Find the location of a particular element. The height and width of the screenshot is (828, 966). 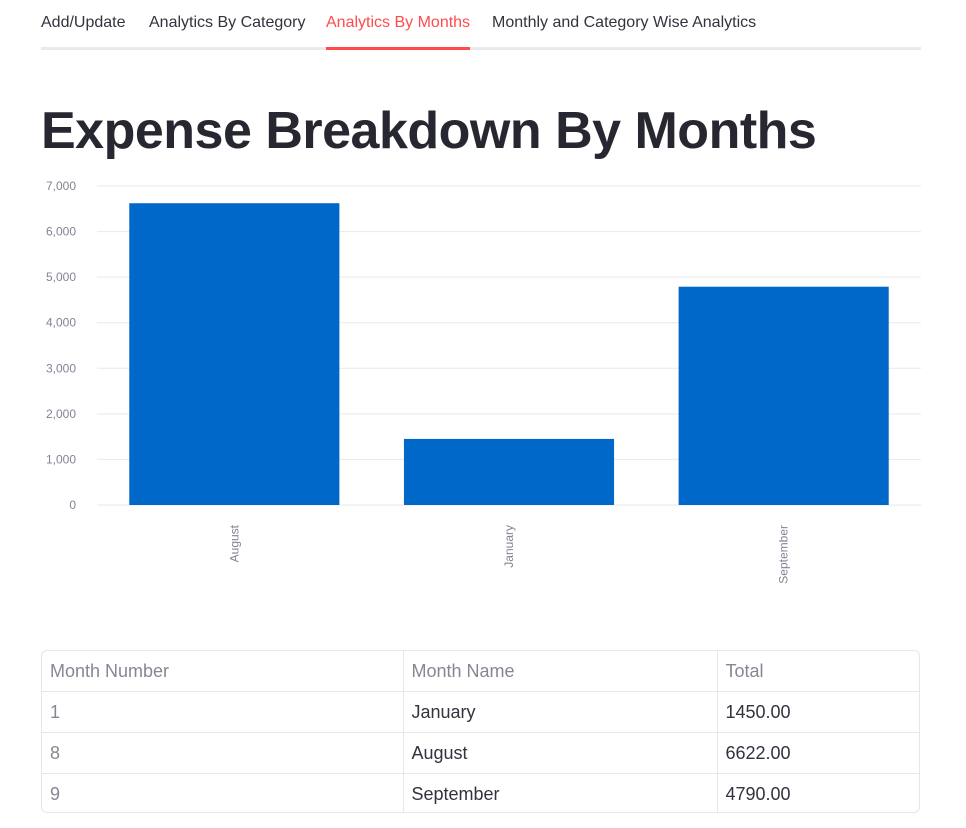

cell-total: 6622.00 is located at coordinates (818, 753).